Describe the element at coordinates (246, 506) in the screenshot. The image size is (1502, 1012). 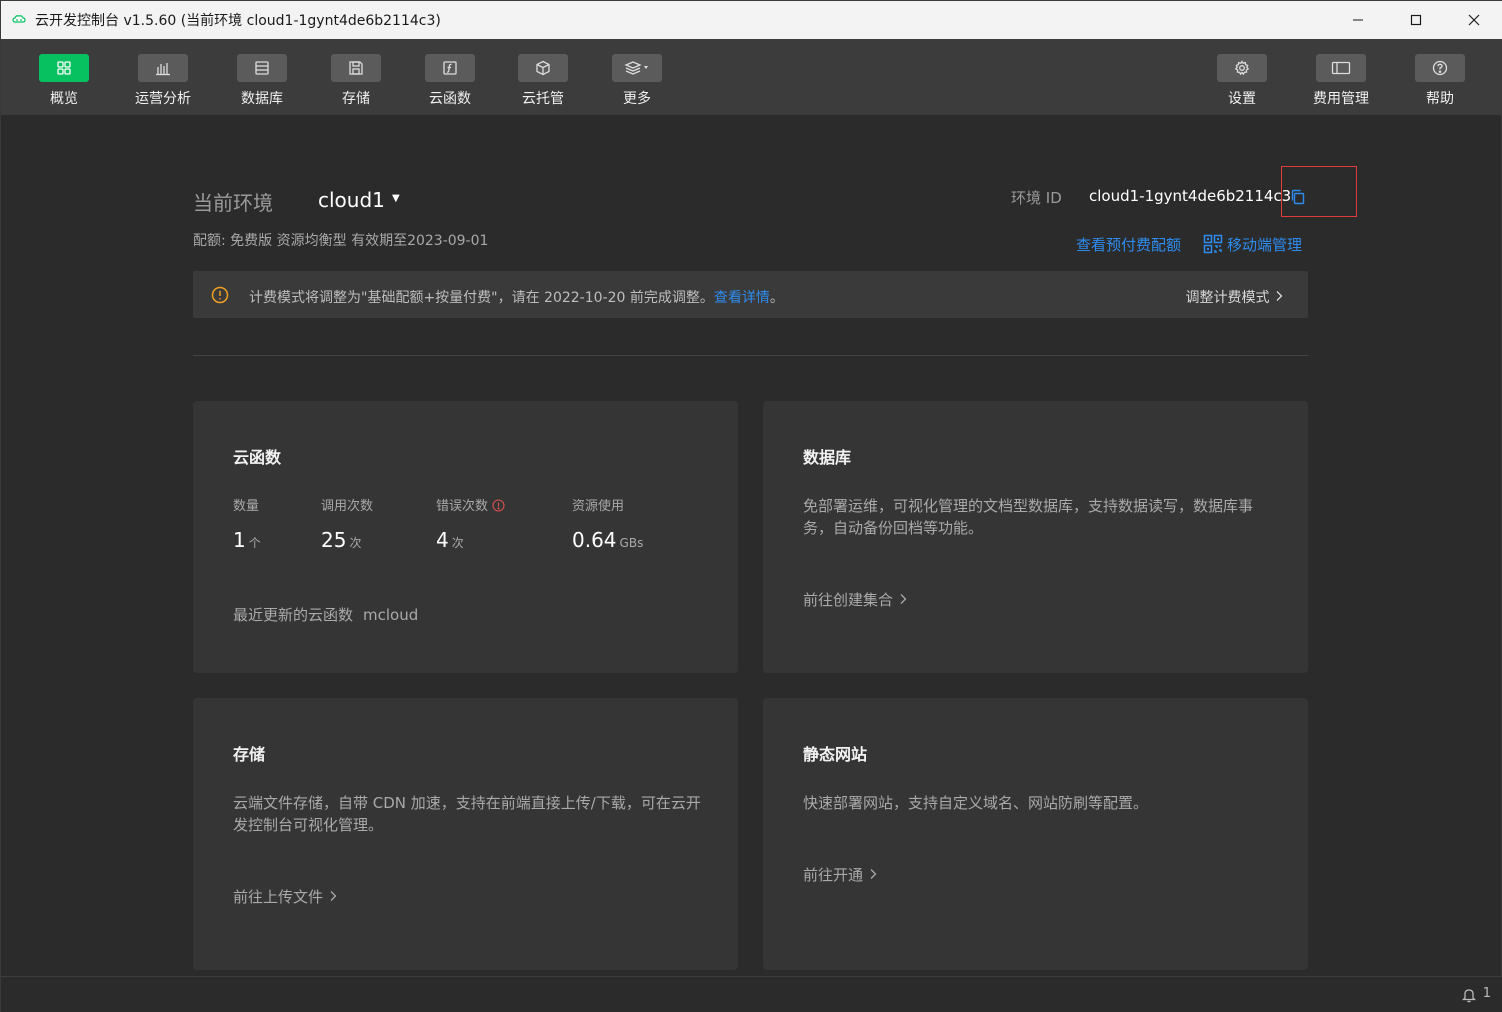
I see `stat-label: 数量` at that location.